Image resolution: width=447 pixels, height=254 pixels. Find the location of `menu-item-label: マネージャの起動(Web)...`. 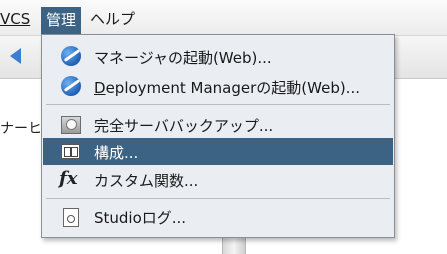

menu-item-label: マネージャの起動(Web)... is located at coordinates (183, 58).